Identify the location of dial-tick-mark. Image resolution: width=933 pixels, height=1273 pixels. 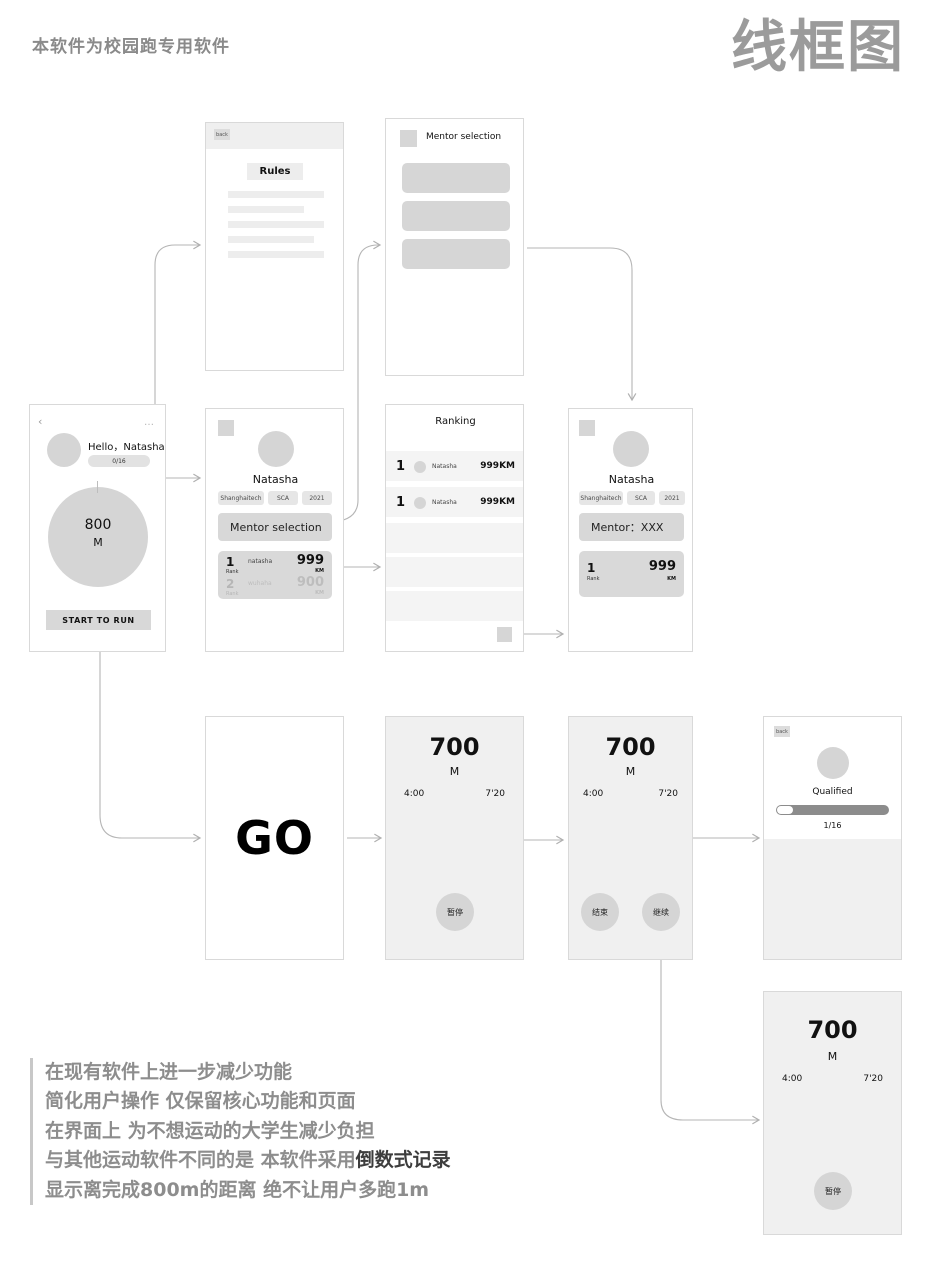
(97, 487).